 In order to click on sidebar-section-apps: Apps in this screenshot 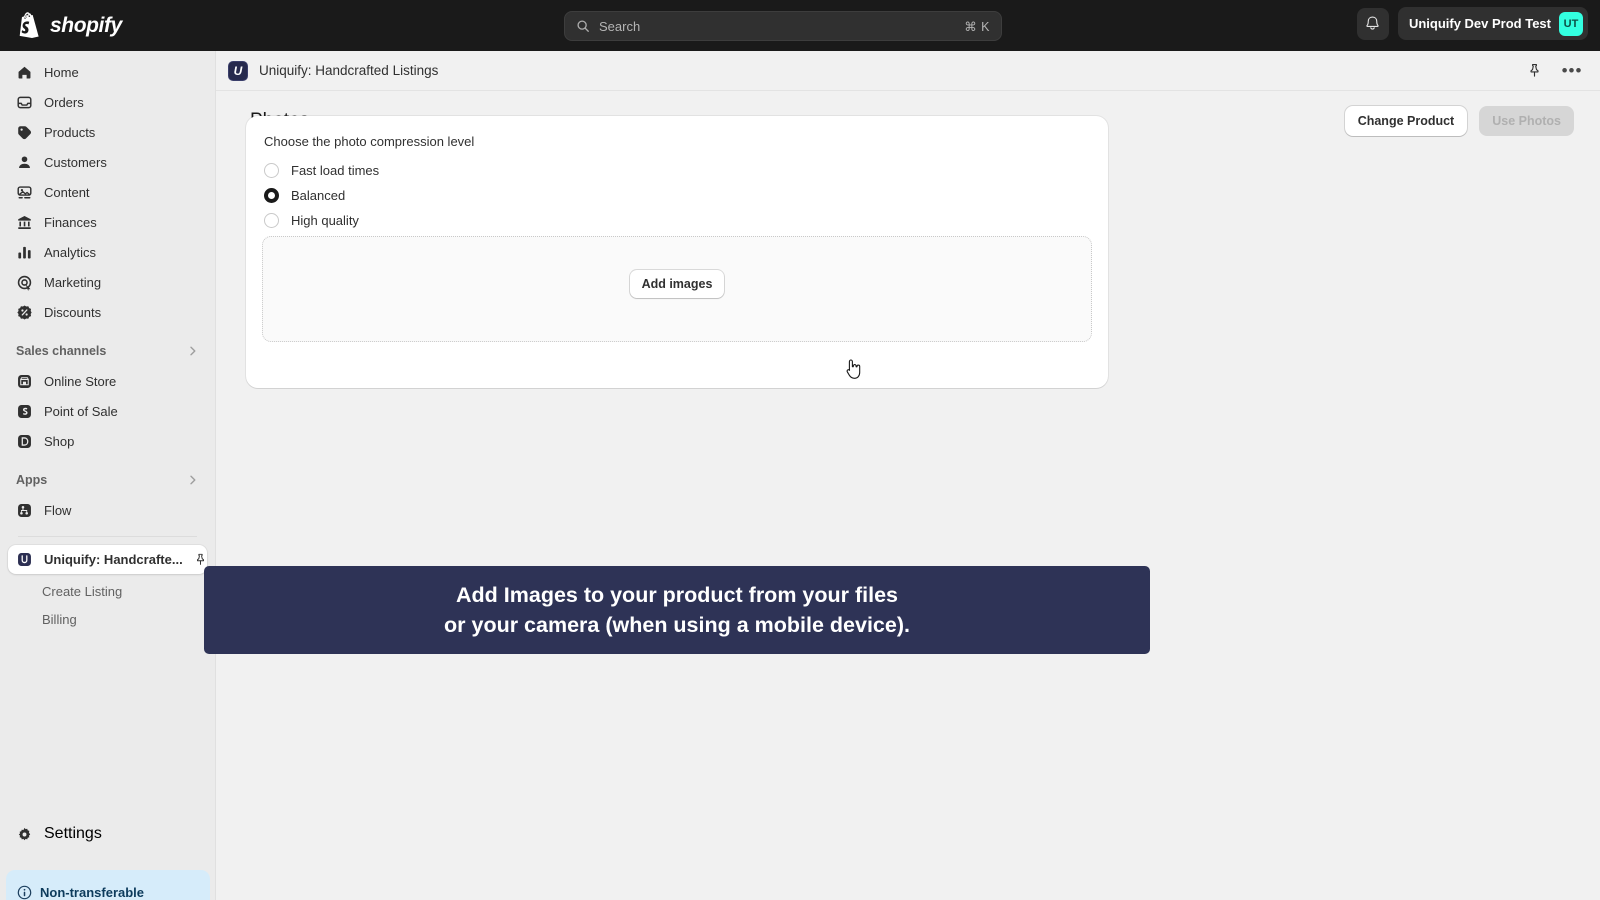, I will do `click(107, 480)`.